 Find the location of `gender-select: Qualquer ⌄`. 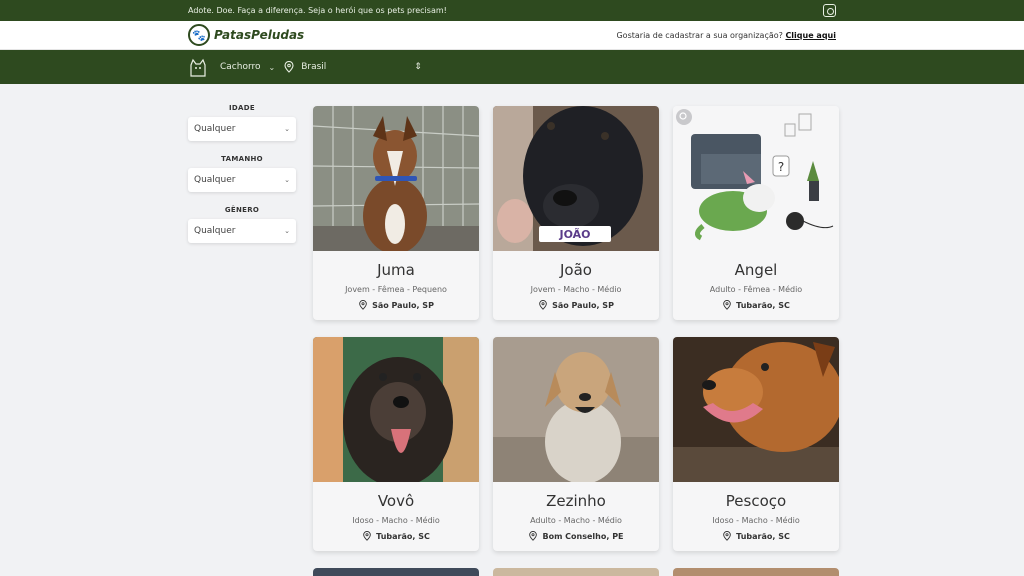

gender-select: Qualquer ⌄ is located at coordinates (242, 231).